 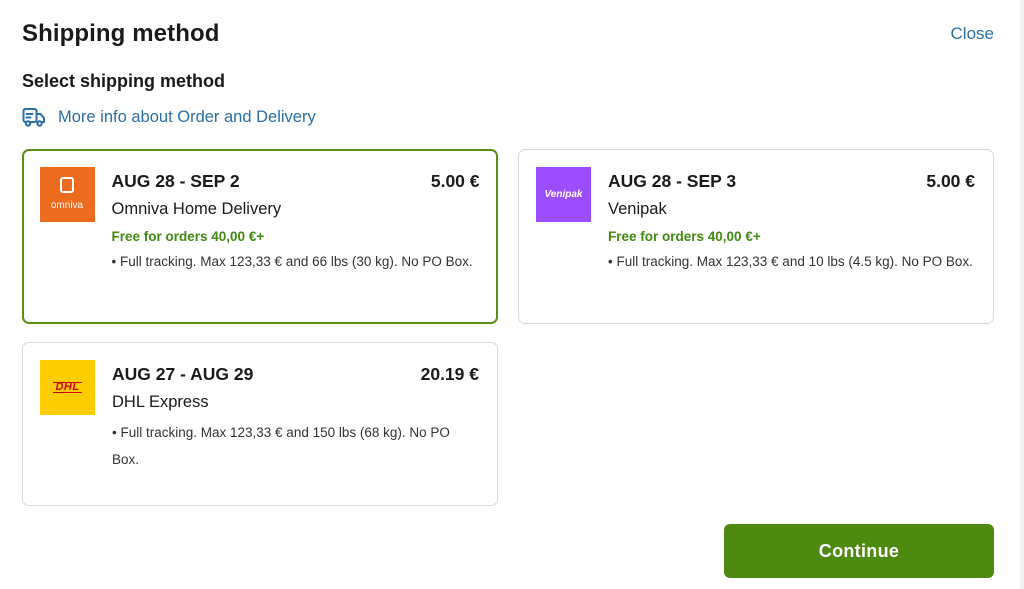 What do you see at coordinates (196, 208) in the screenshot?
I see `carrier-name: Omniva Home Delivery` at bounding box center [196, 208].